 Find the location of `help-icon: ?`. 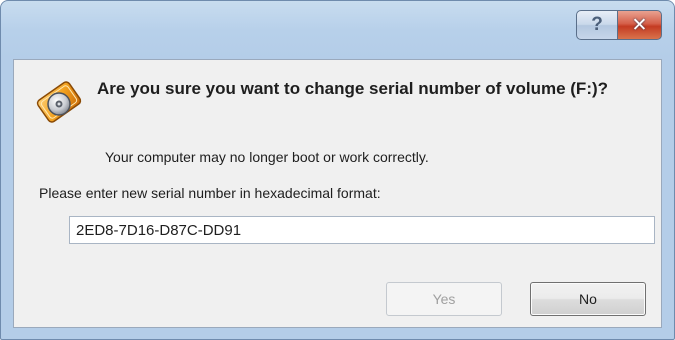

help-icon: ? is located at coordinates (597, 24).